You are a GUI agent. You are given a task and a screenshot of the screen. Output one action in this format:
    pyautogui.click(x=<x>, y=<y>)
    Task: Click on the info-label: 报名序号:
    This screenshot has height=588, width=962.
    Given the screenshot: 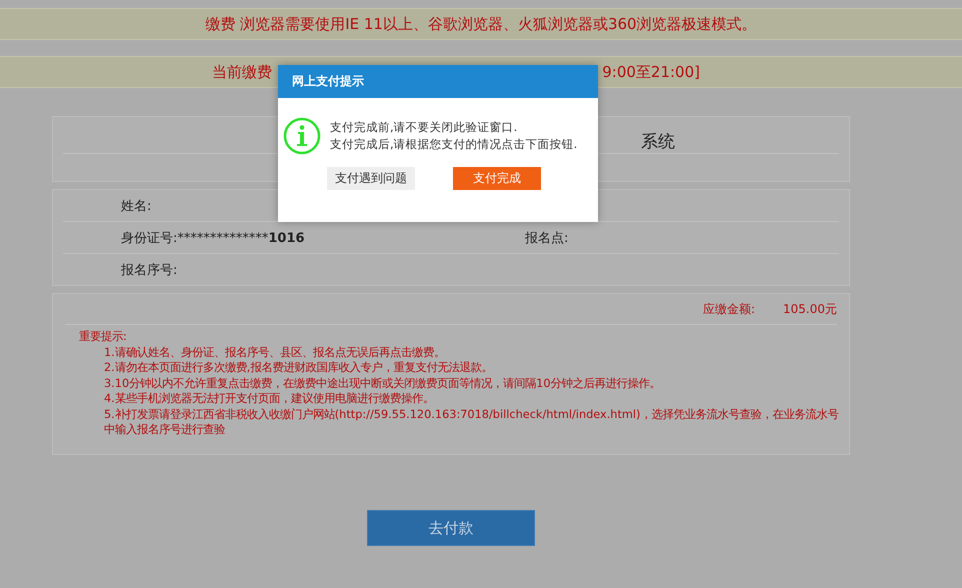 What is the action you would take?
    pyautogui.click(x=149, y=270)
    